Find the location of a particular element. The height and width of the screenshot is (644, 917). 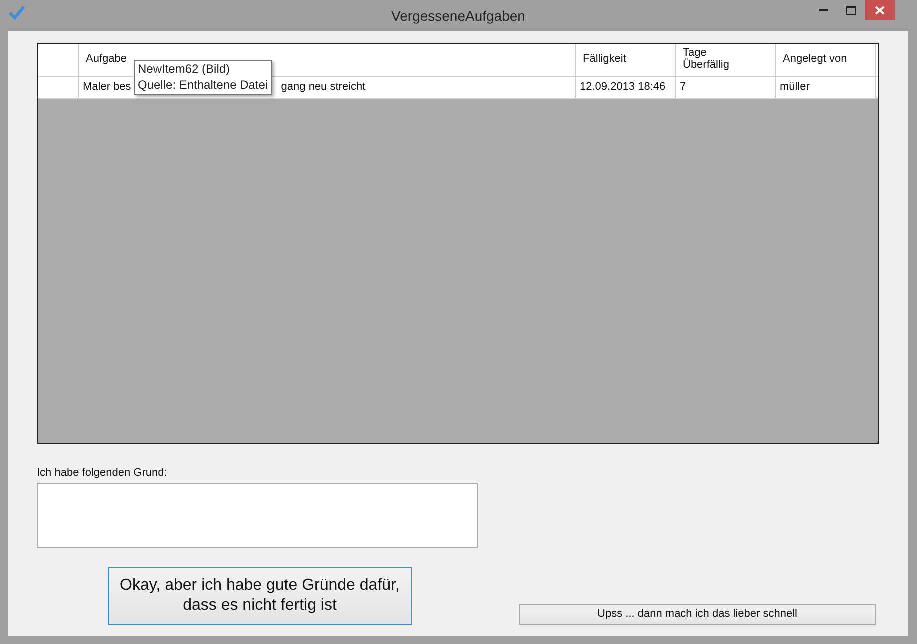

table-cell: 12.09.2013 18:46 is located at coordinates (626, 87).